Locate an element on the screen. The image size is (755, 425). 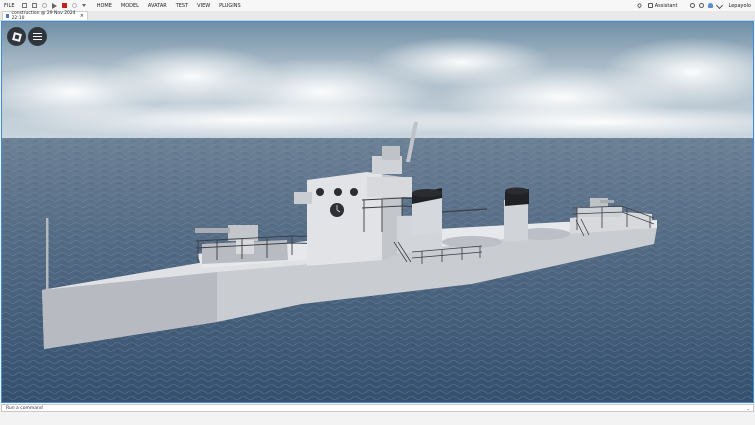
document-tab-strip: construction @ 29 Nov 2024 22:10 × is located at coordinates (377, 16).